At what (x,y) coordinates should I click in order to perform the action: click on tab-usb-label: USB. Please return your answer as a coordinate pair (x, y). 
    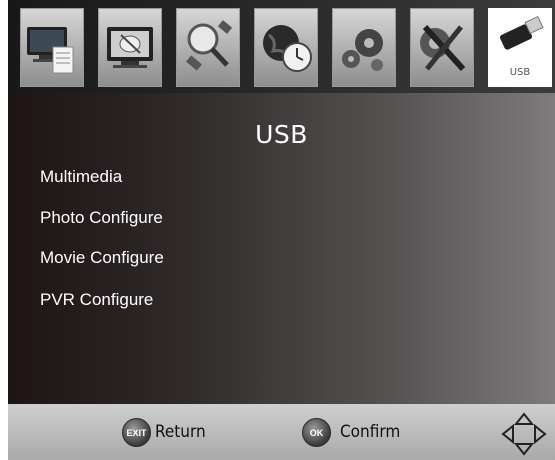
    Looking at the image, I should click on (520, 72).